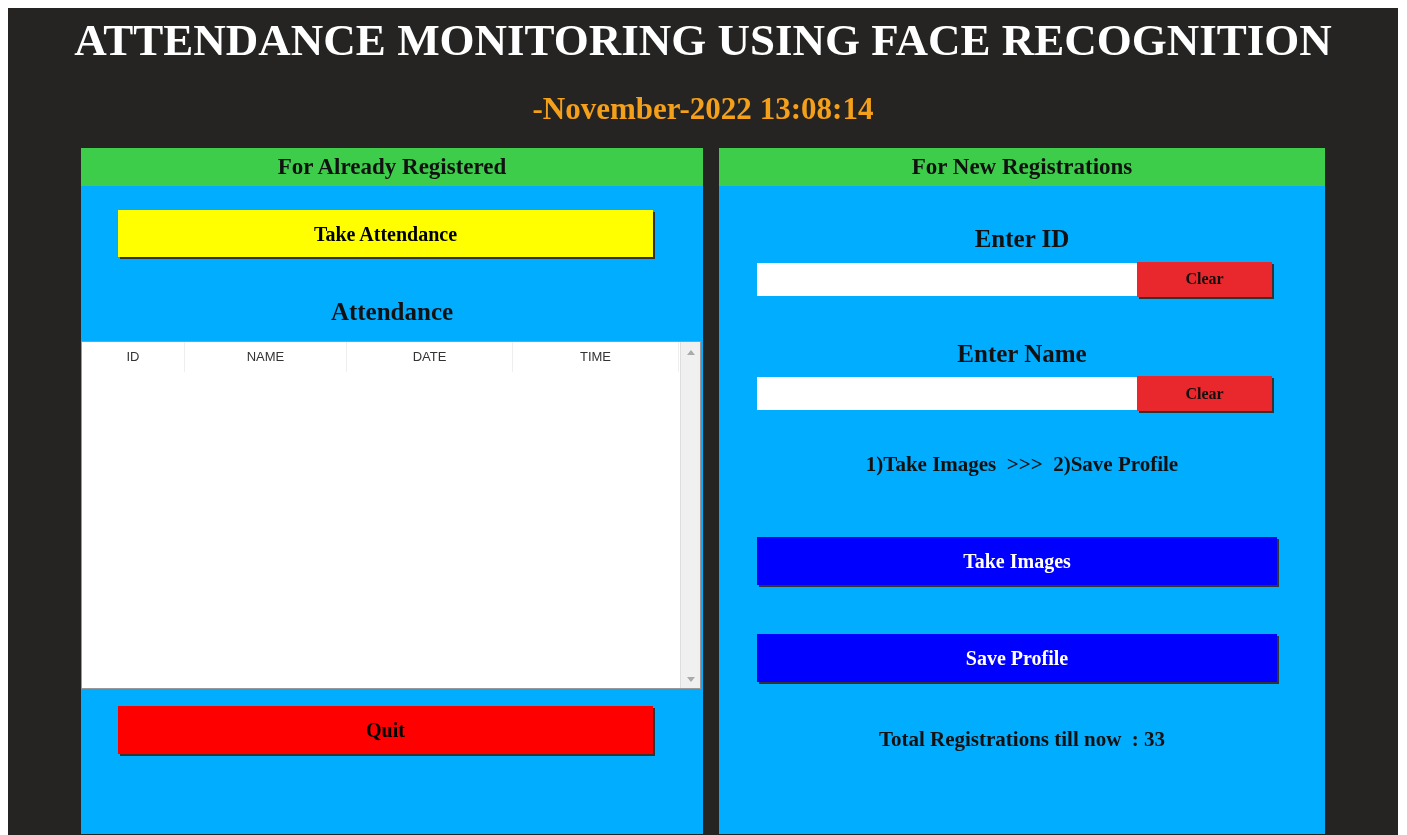 The width and height of the screenshot is (1407, 835). I want to click on panel-header: For New Registrations, so click(1022, 167).